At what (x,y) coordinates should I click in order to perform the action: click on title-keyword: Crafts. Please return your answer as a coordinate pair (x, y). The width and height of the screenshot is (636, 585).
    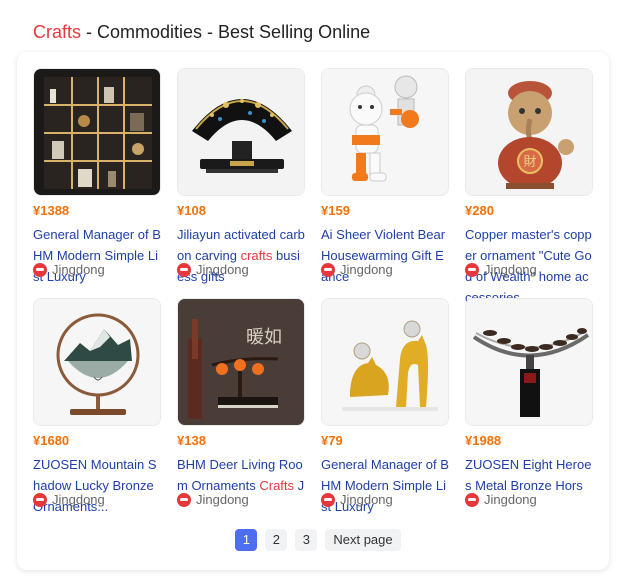
    Looking at the image, I should click on (57, 32).